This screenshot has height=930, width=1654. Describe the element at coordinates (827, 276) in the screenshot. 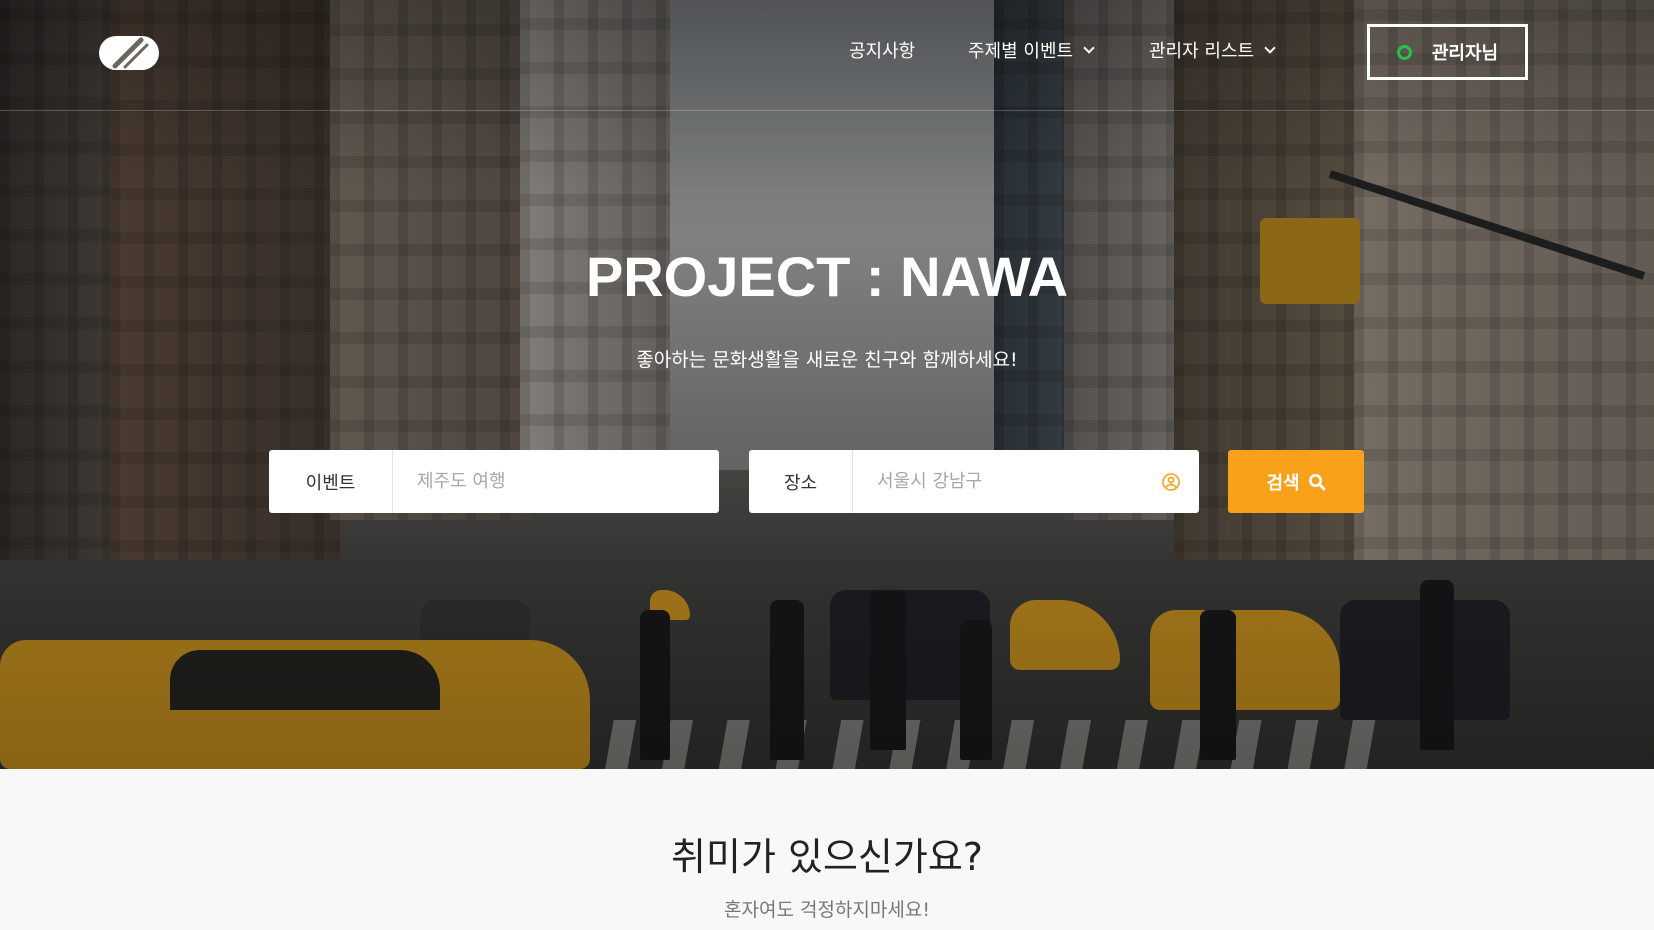

I see `hero-title: PROJECT : NAWA` at that location.